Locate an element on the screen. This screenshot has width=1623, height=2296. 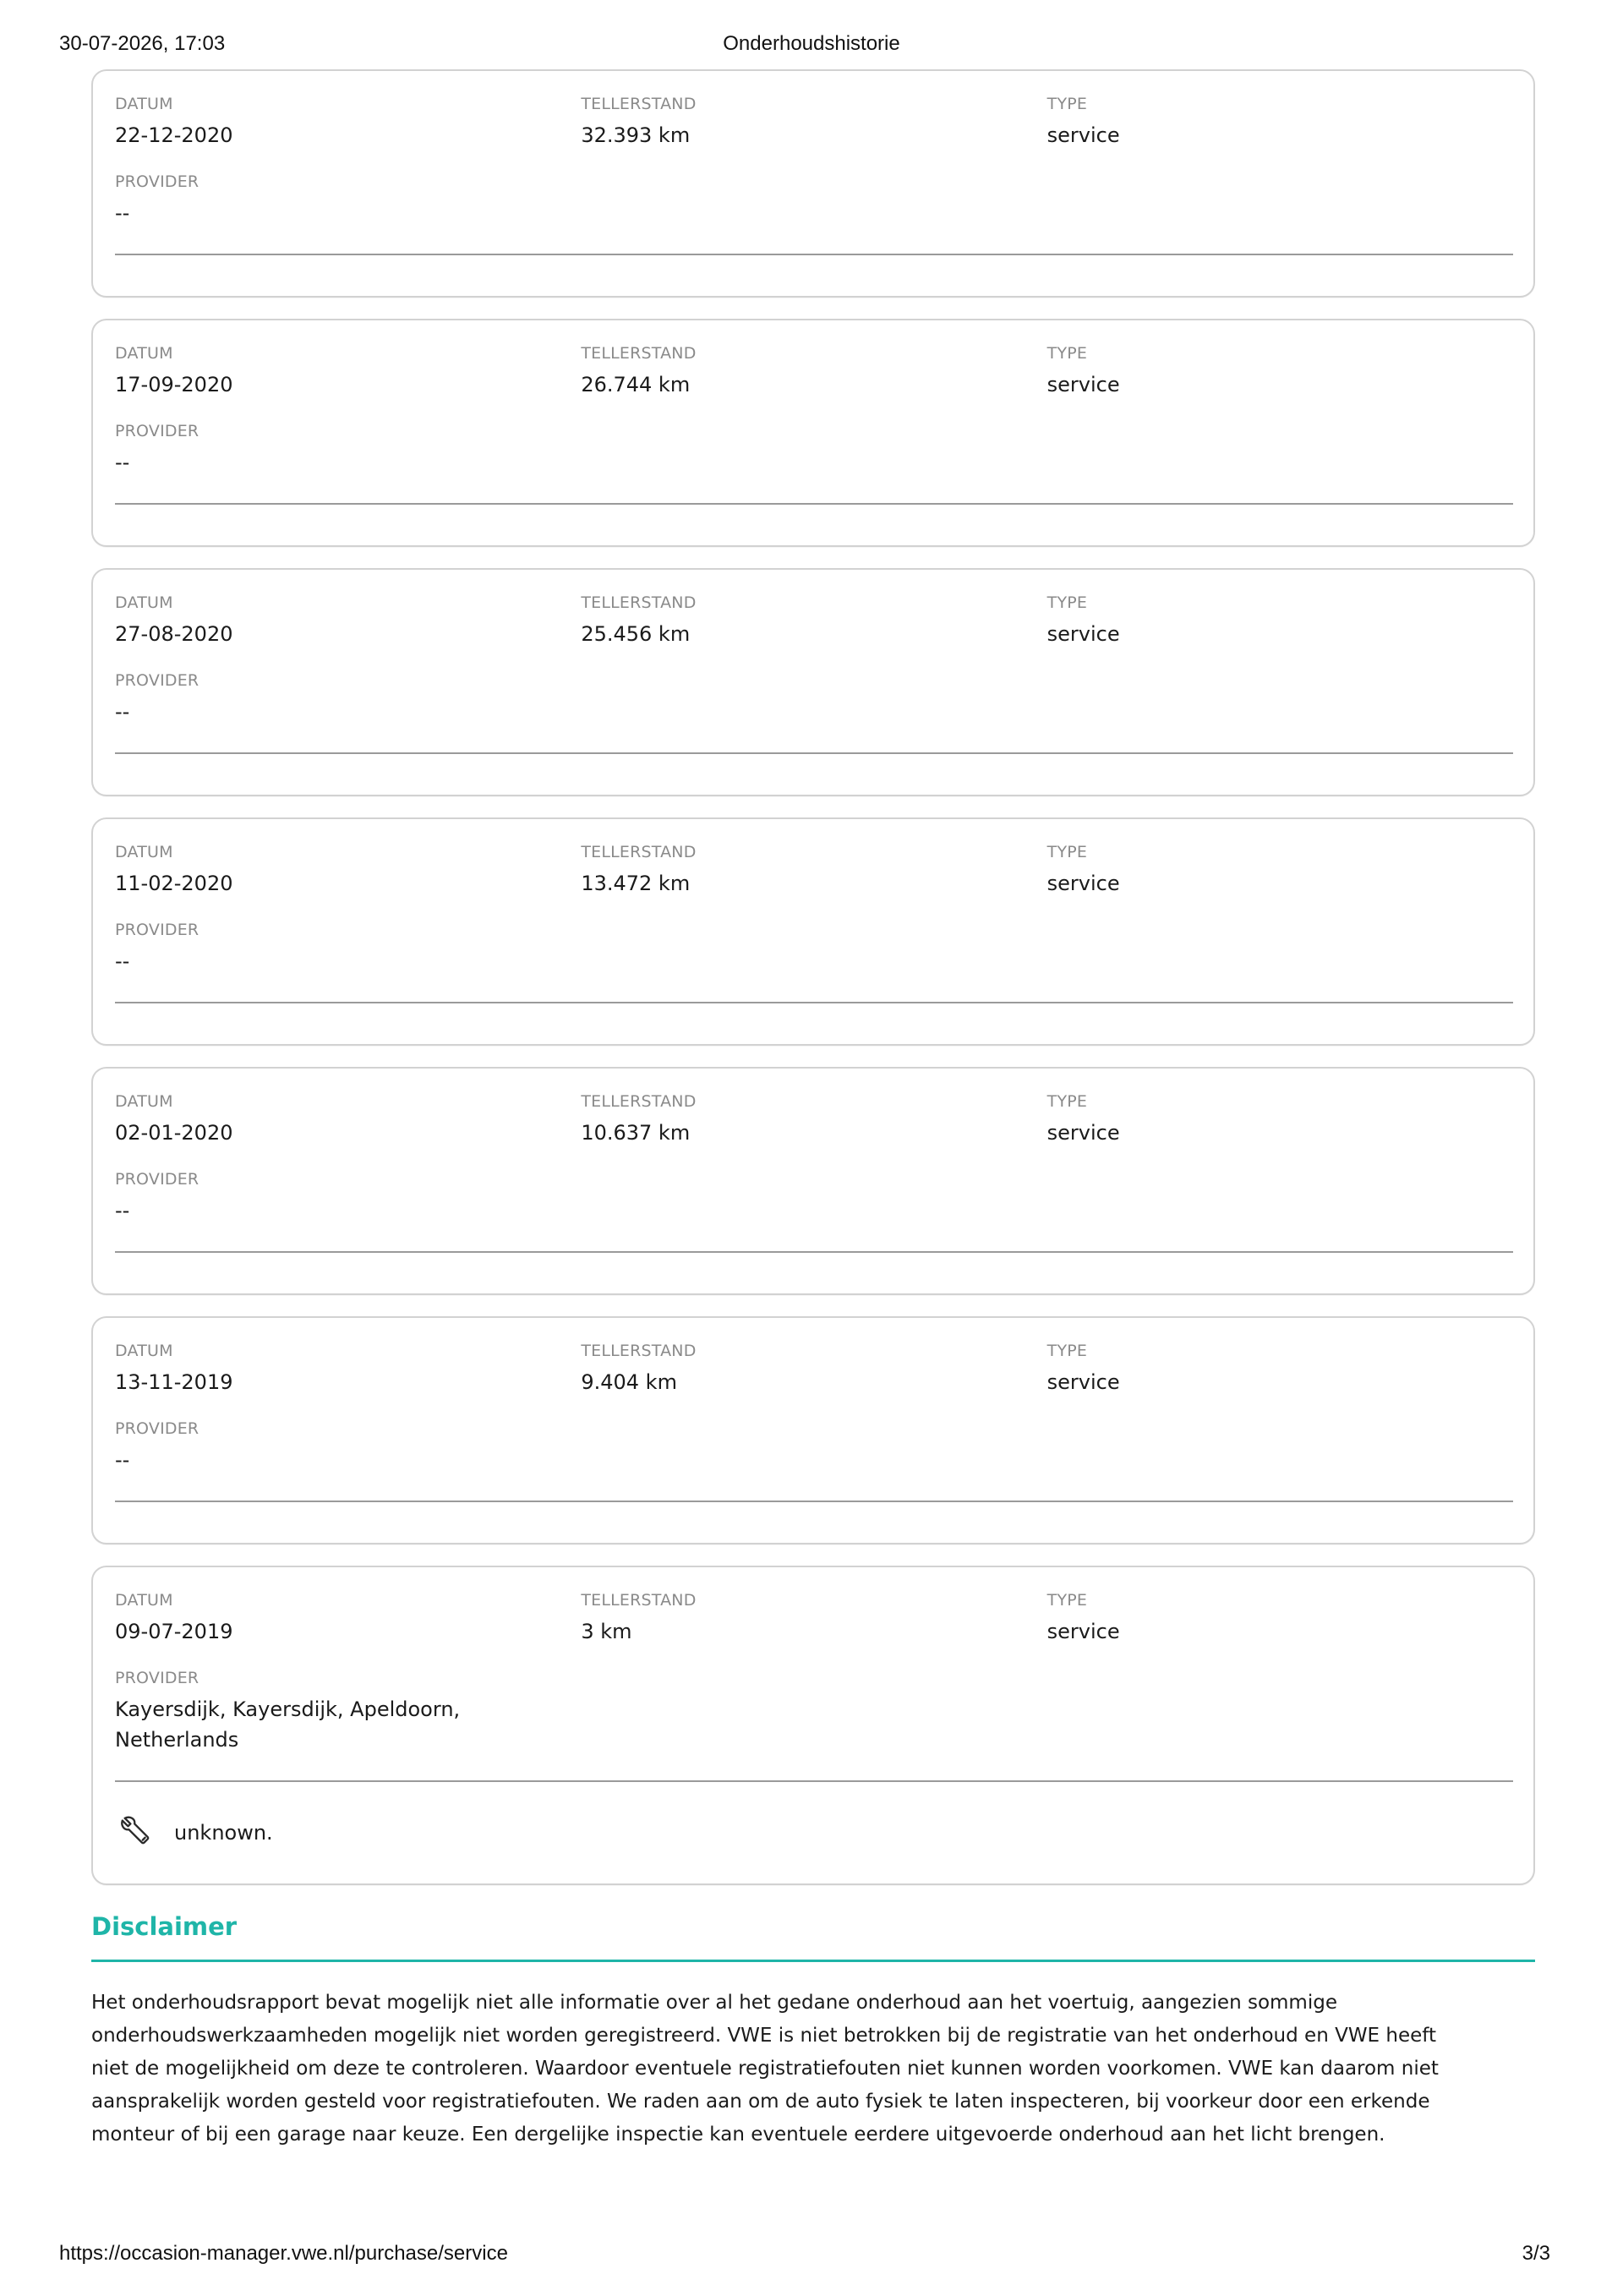
datum-value: 27-08-2020 is located at coordinates (174, 634).